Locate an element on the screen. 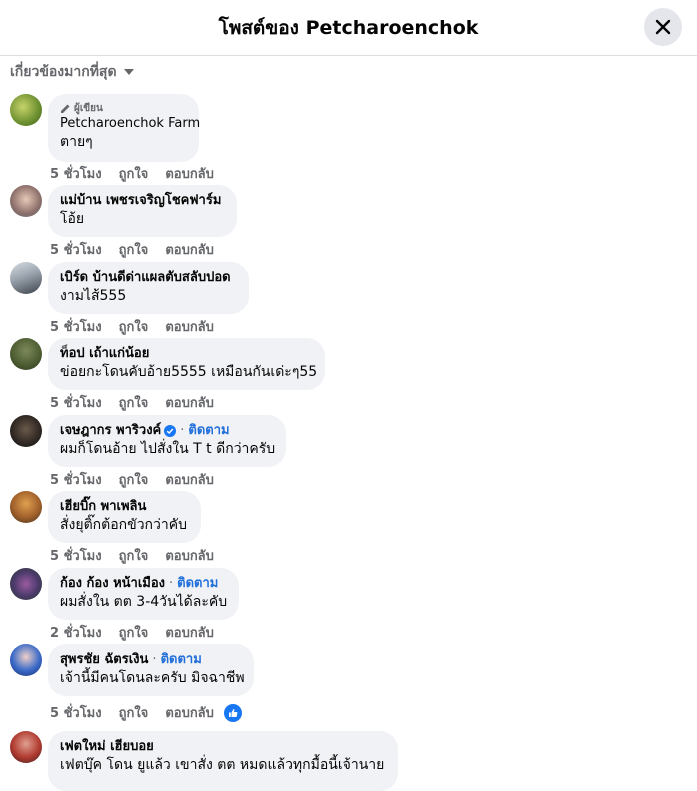 This screenshot has height=791, width=697. comment-bubble: เบิร์ด บ้านดีด่าแผลตับสลับปอด งามไส้555 is located at coordinates (148, 288).